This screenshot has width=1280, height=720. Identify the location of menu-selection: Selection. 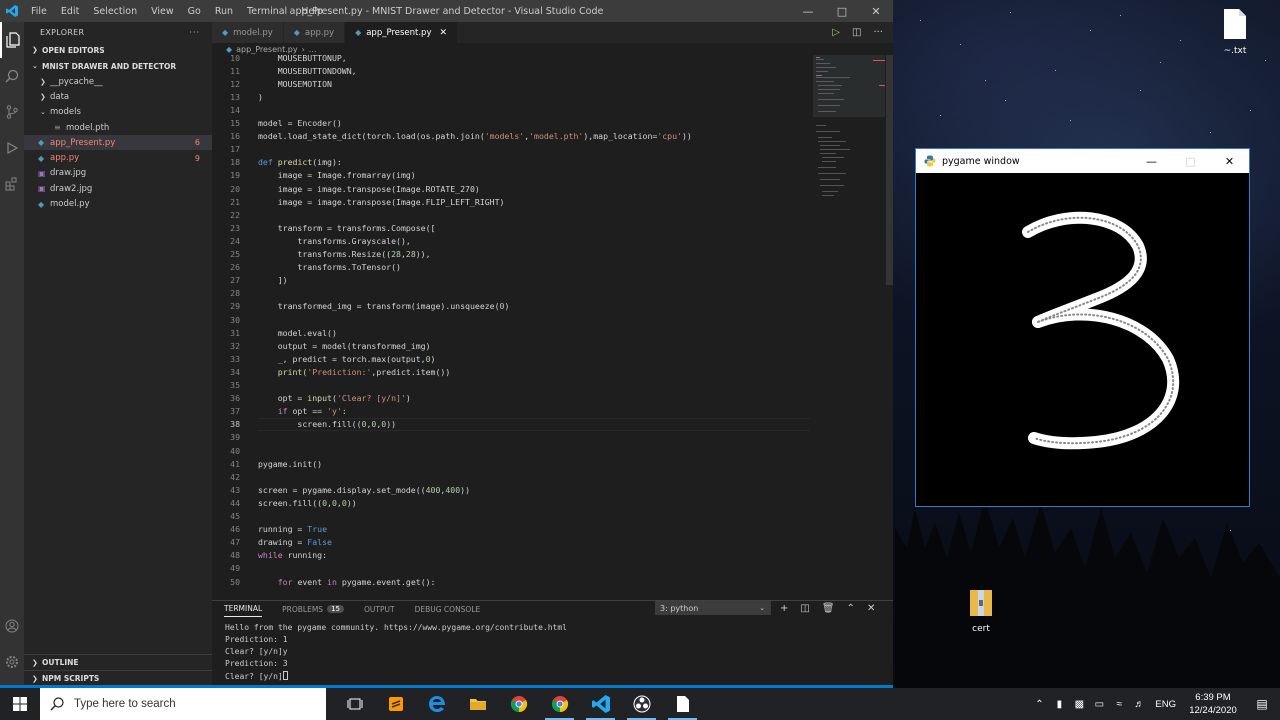
(115, 11).